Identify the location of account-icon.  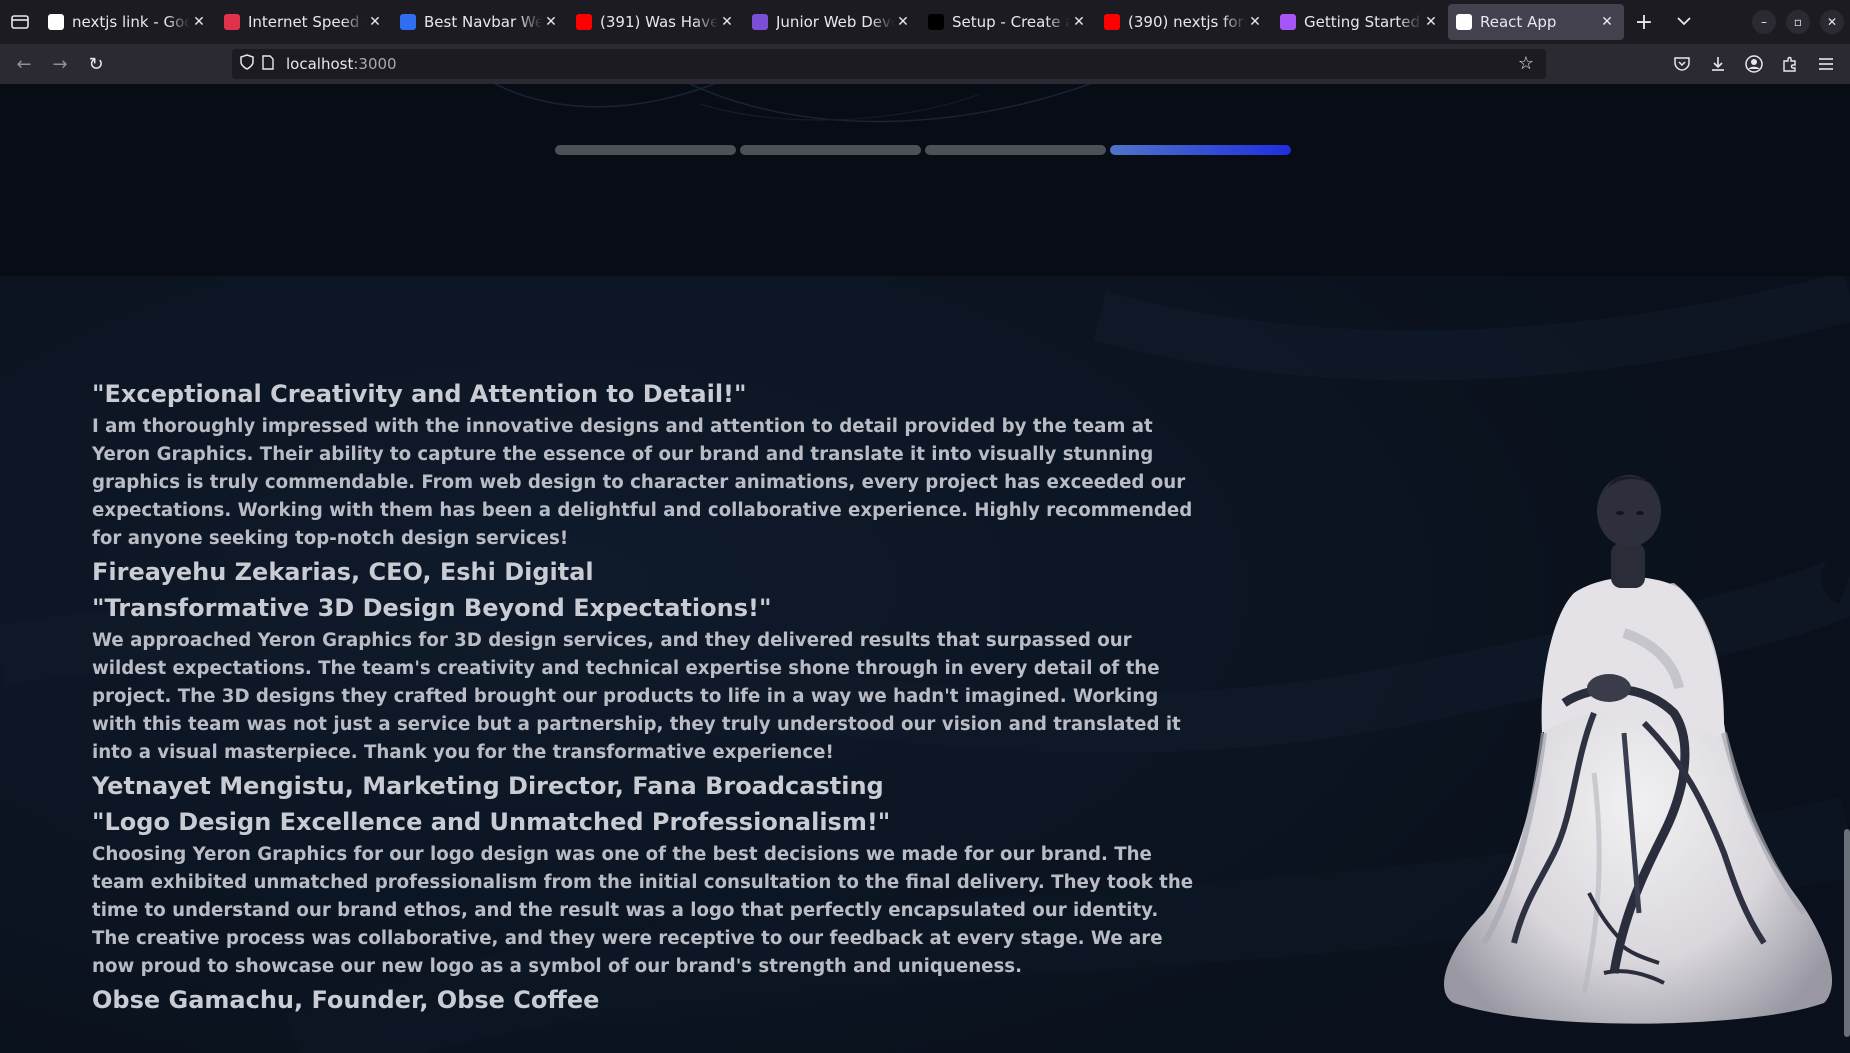
(1754, 64).